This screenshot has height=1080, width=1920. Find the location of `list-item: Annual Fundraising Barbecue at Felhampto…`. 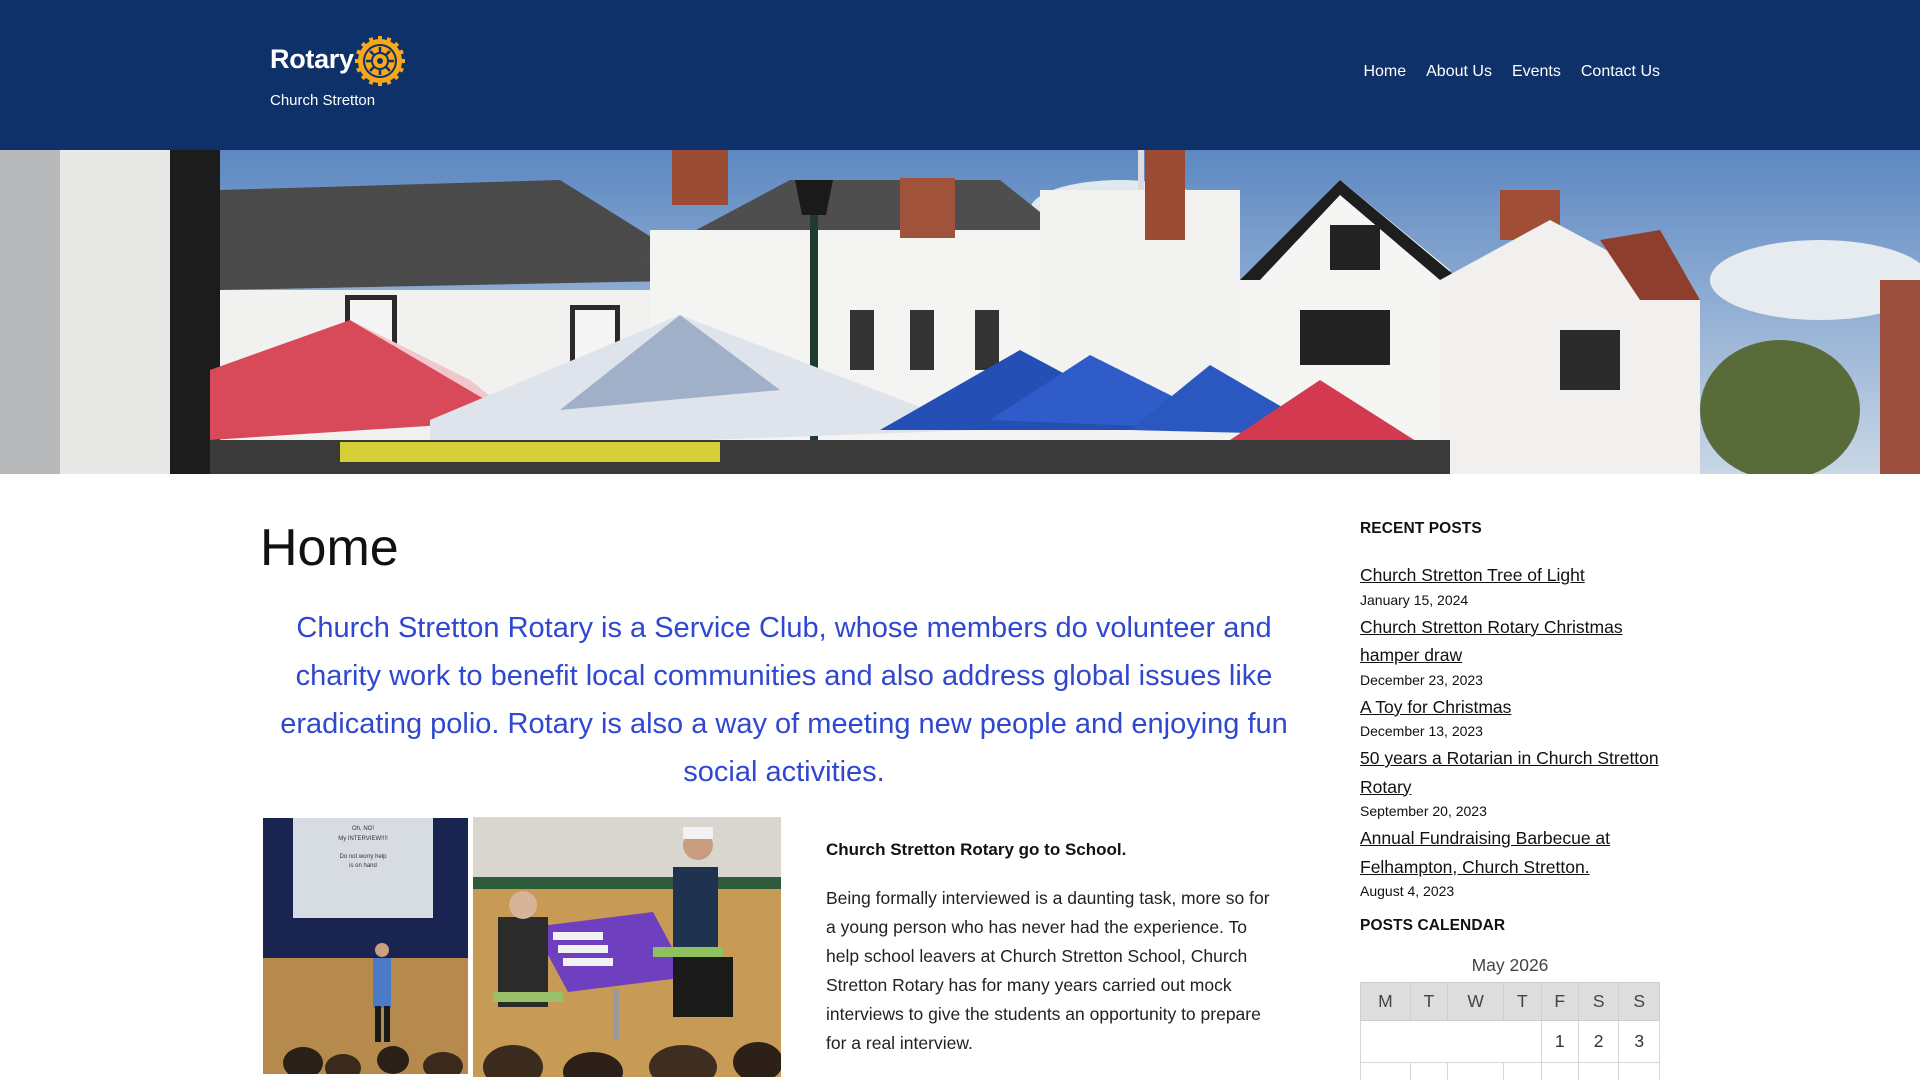

list-item: Annual Fundraising Barbecue at Felhampto… is located at coordinates (1510, 862).